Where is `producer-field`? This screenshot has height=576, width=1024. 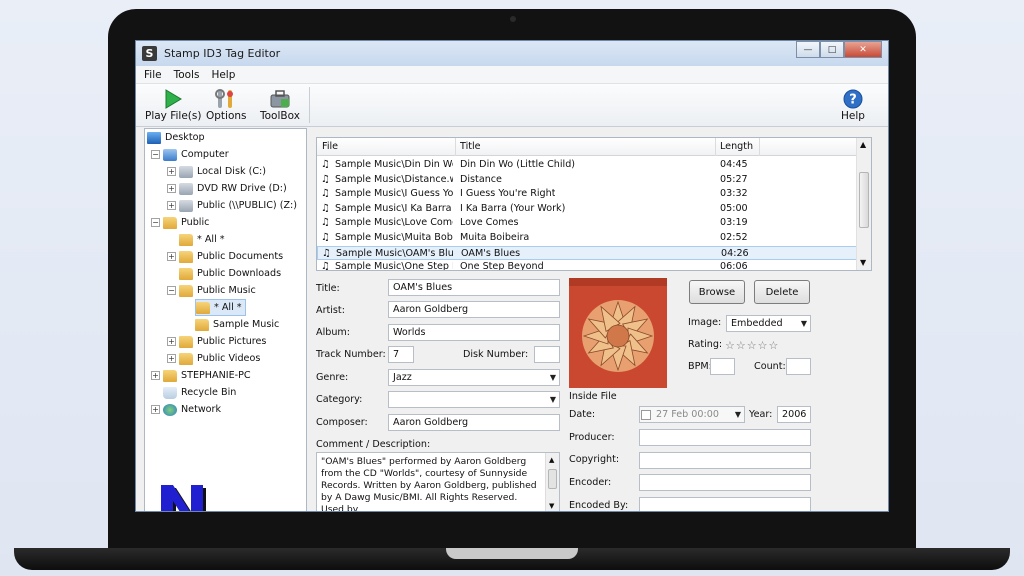
producer-field is located at coordinates (725, 437).